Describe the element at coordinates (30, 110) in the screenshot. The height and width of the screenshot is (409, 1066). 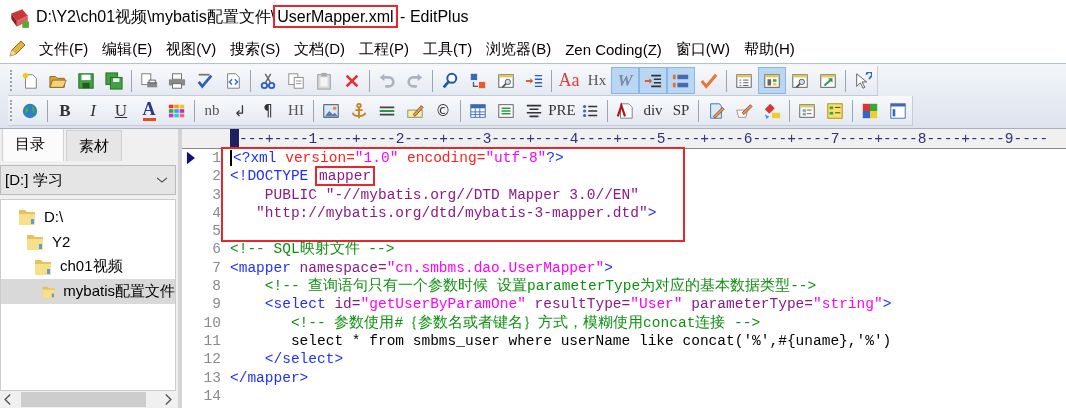
I see `globe-icon` at that location.